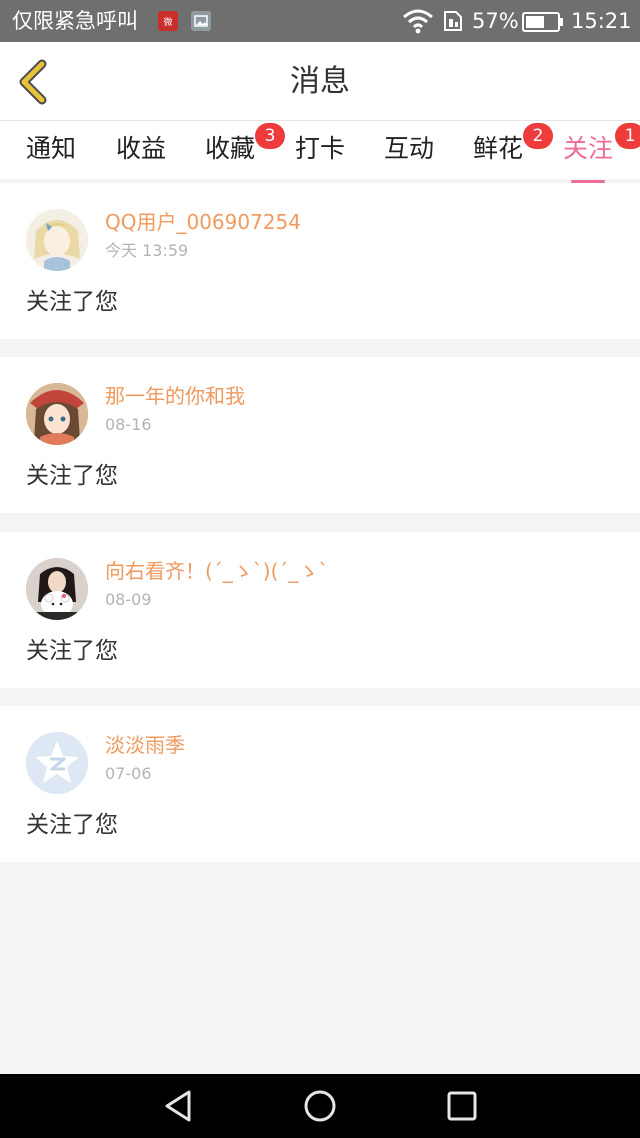 The image size is (640, 1138). Describe the element at coordinates (320, 21) in the screenshot. I see `status-bar: 仅限紧急呼叫 微 57% 15:21` at that location.